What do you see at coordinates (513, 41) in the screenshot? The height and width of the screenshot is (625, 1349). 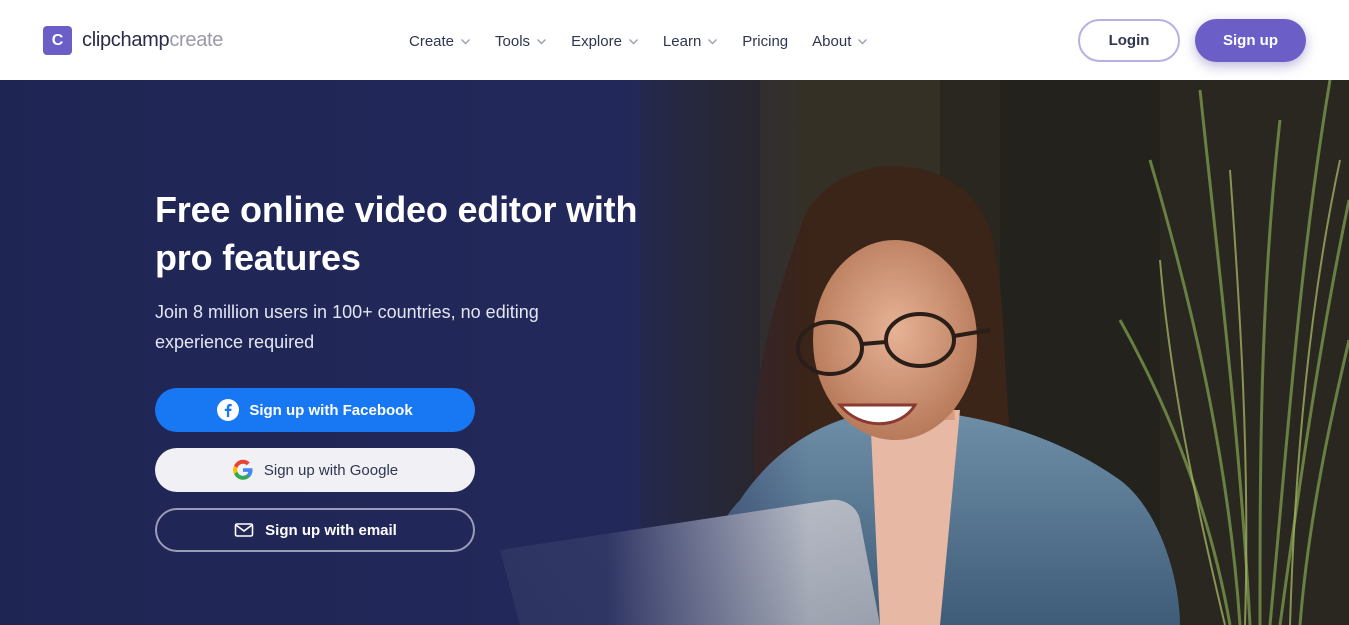 I see `nav-tools-label: Tools` at bounding box center [513, 41].